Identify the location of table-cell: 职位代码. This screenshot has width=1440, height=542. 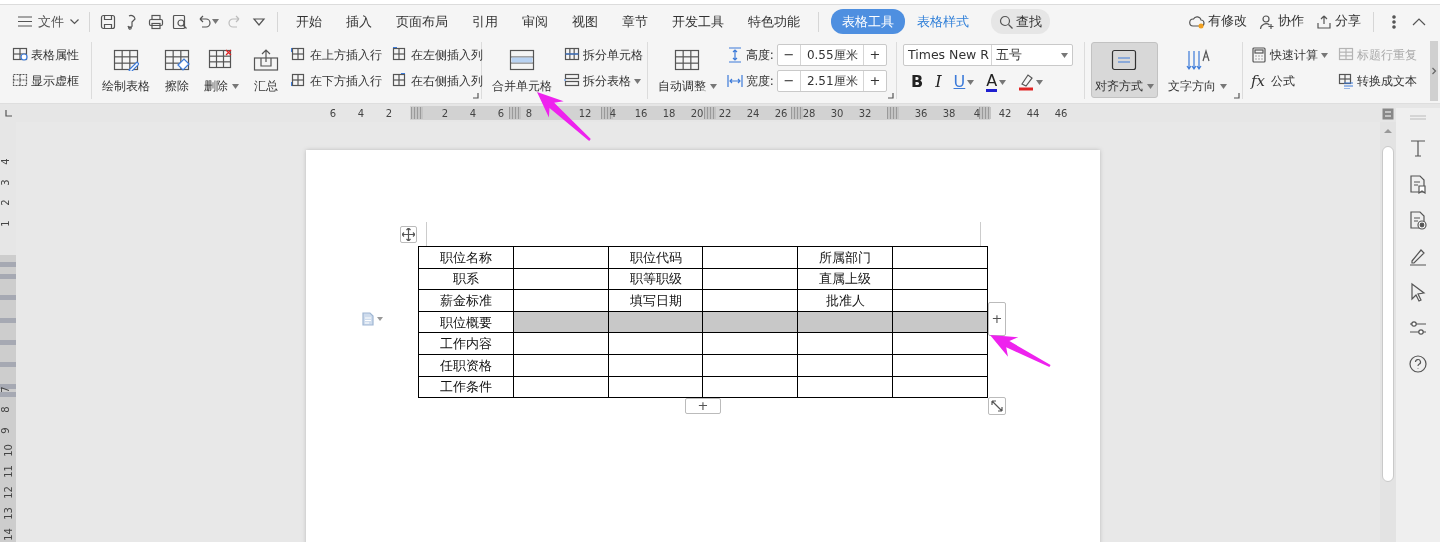
(655, 257).